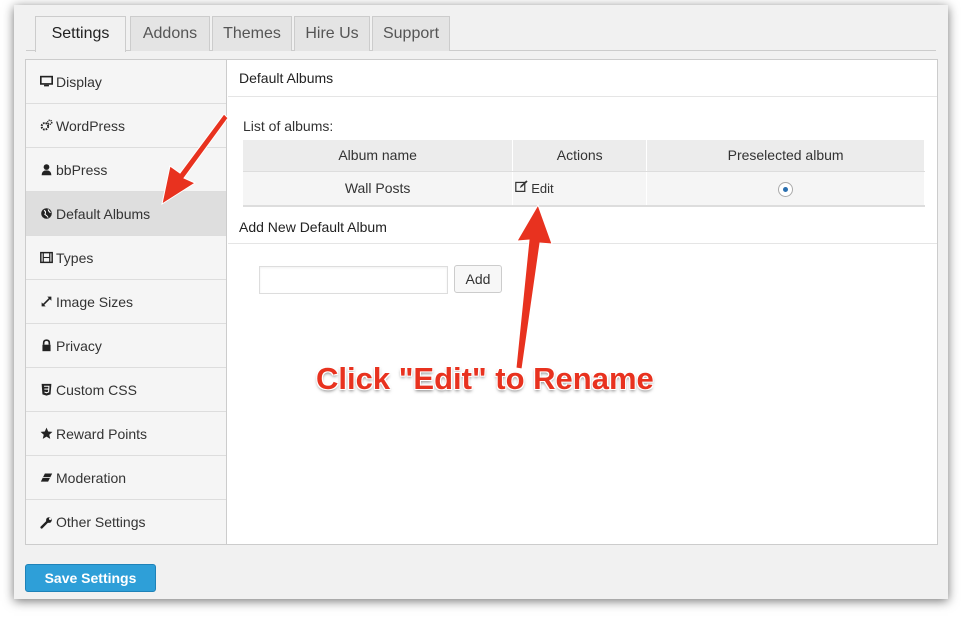  I want to click on tab-support: Support, so click(411, 33).